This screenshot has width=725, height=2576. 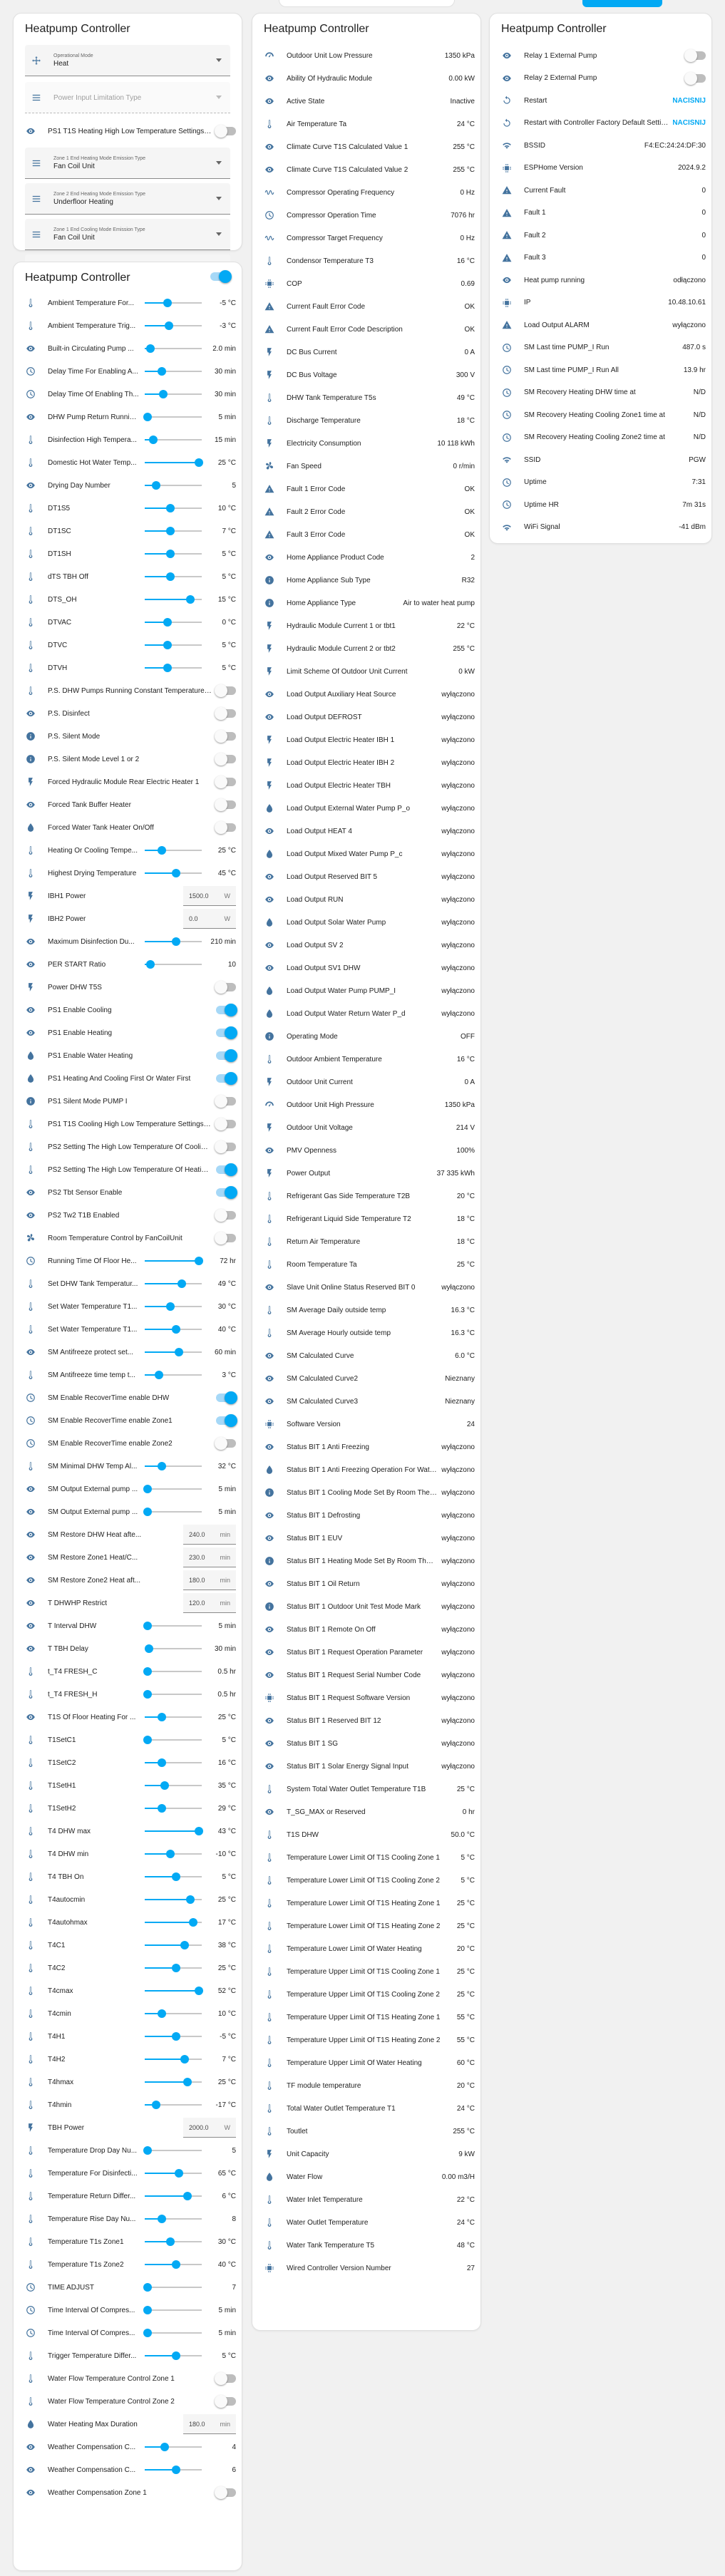 What do you see at coordinates (127, 97) in the screenshot?
I see `power-input-limitation-select: Power Input Limitation Type` at bounding box center [127, 97].